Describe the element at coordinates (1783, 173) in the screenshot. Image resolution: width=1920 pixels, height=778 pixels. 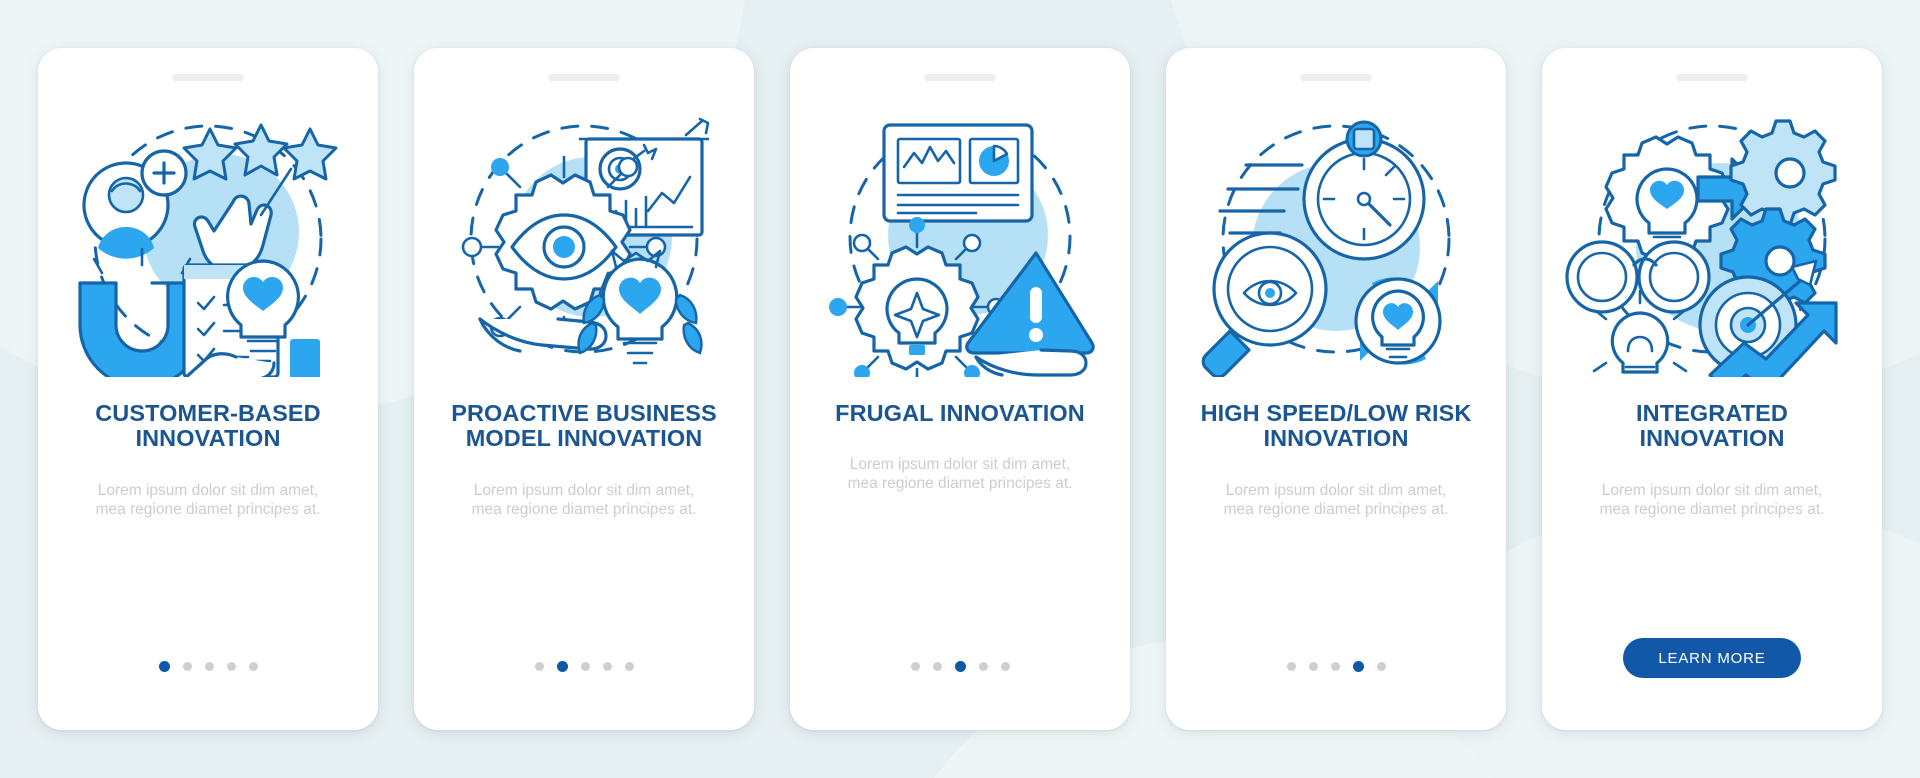
I see `gear-light-icon` at that location.